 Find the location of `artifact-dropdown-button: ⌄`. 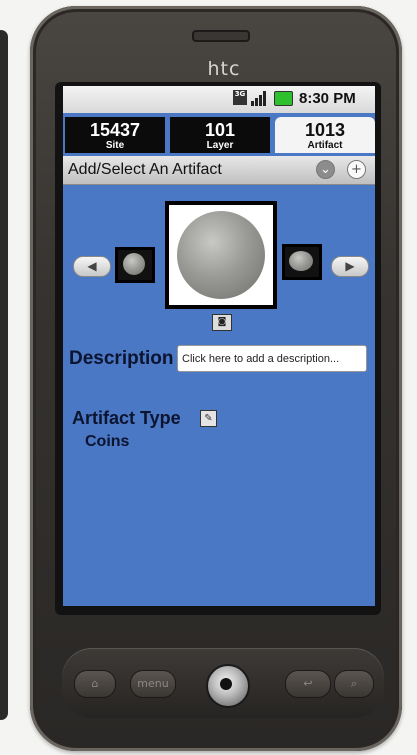

artifact-dropdown-button: ⌄ is located at coordinates (325, 169).